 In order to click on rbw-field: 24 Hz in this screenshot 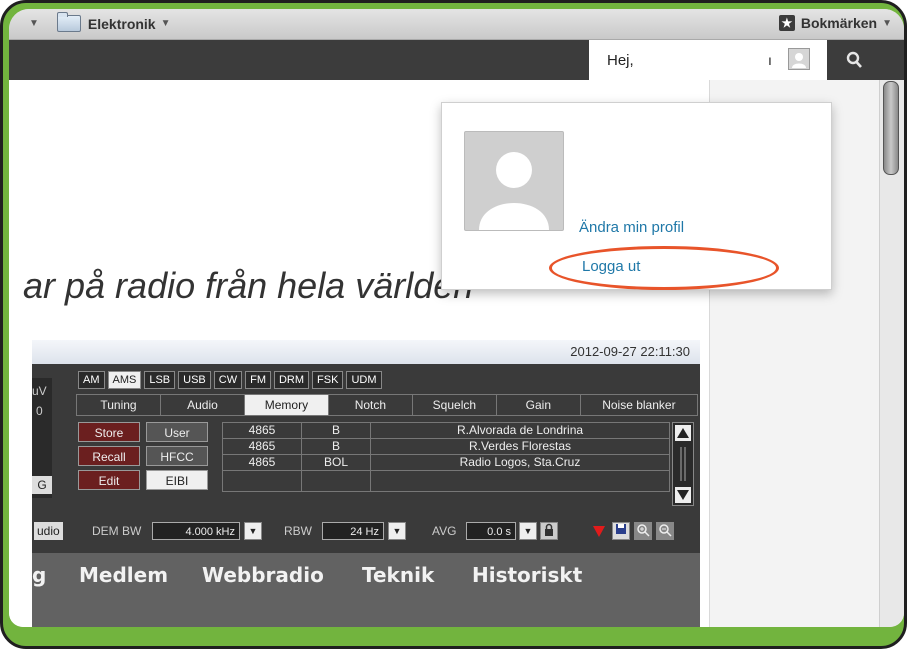, I will do `click(353, 531)`.